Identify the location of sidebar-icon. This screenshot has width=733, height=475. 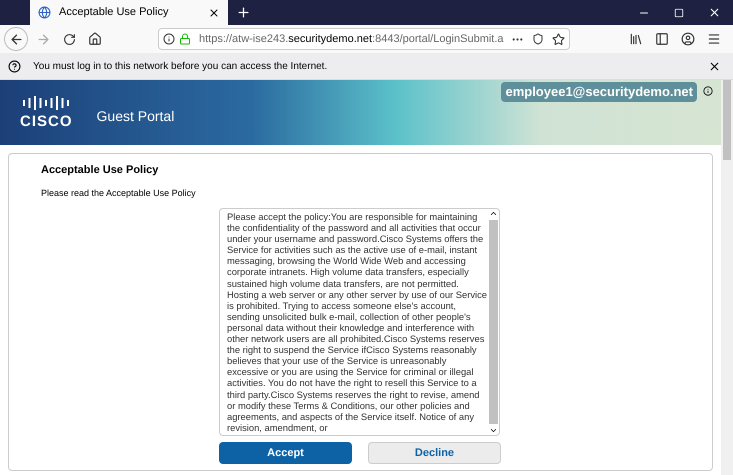
(662, 39).